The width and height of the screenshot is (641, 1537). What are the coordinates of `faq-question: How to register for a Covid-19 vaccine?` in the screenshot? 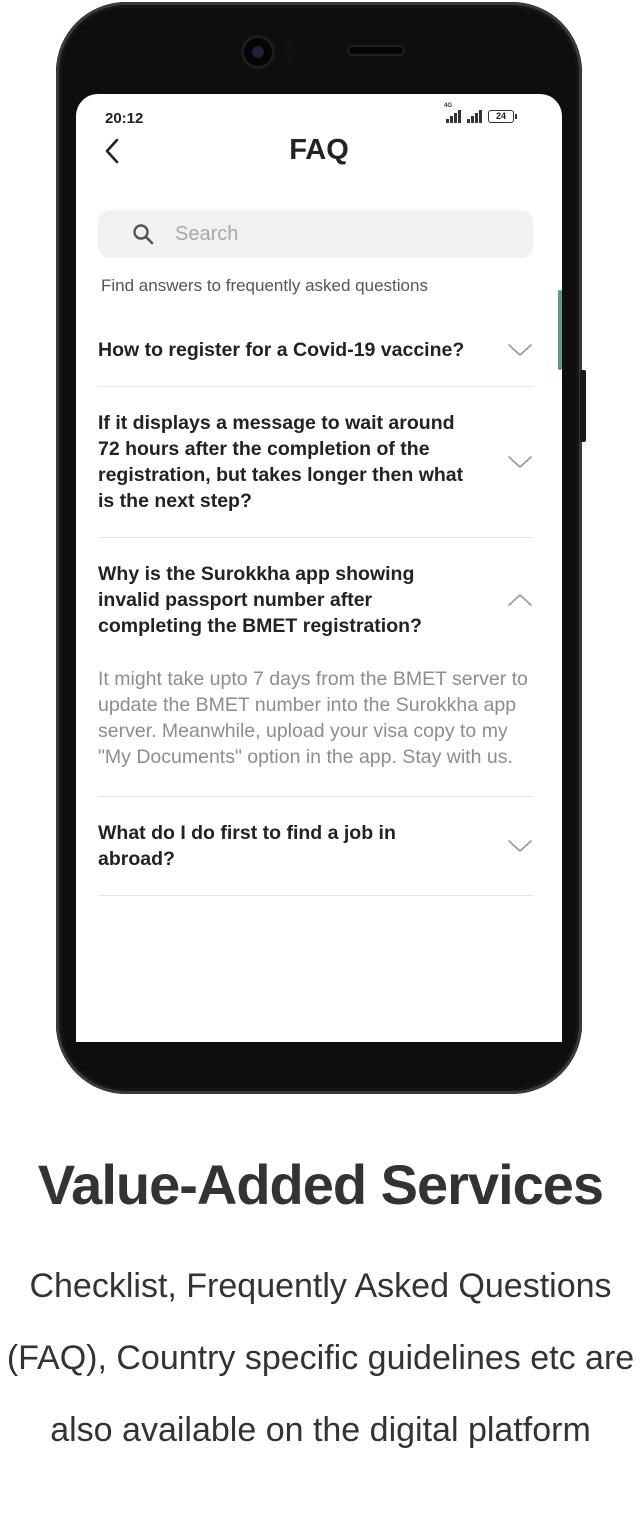 It's located at (281, 350).